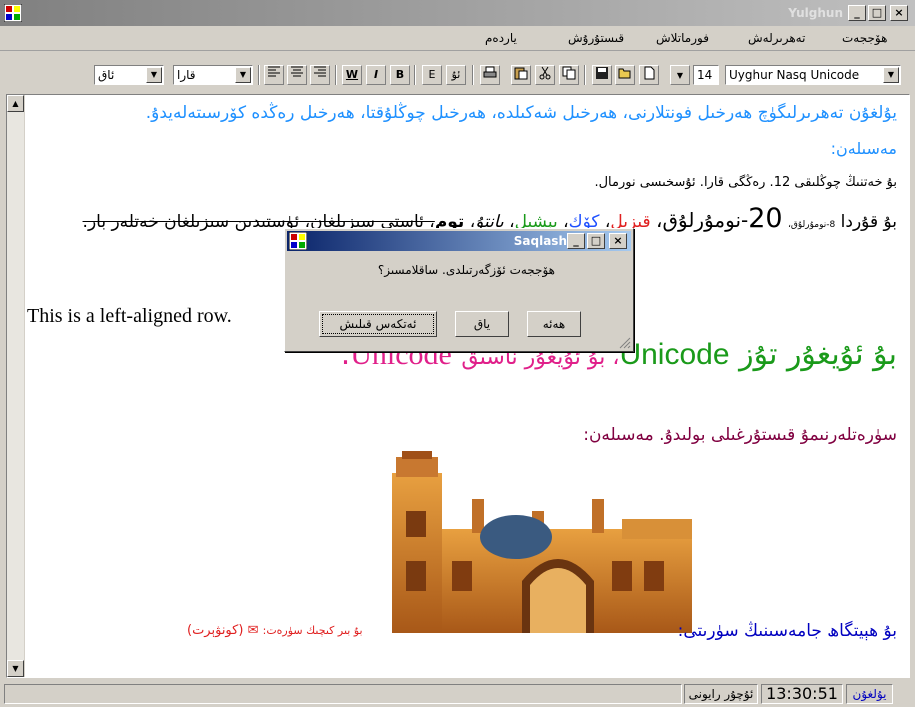 The width and height of the screenshot is (915, 707). What do you see at coordinates (682, 38) in the screenshot?
I see `menu-format: فورماتلاش` at bounding box center [682, 38].